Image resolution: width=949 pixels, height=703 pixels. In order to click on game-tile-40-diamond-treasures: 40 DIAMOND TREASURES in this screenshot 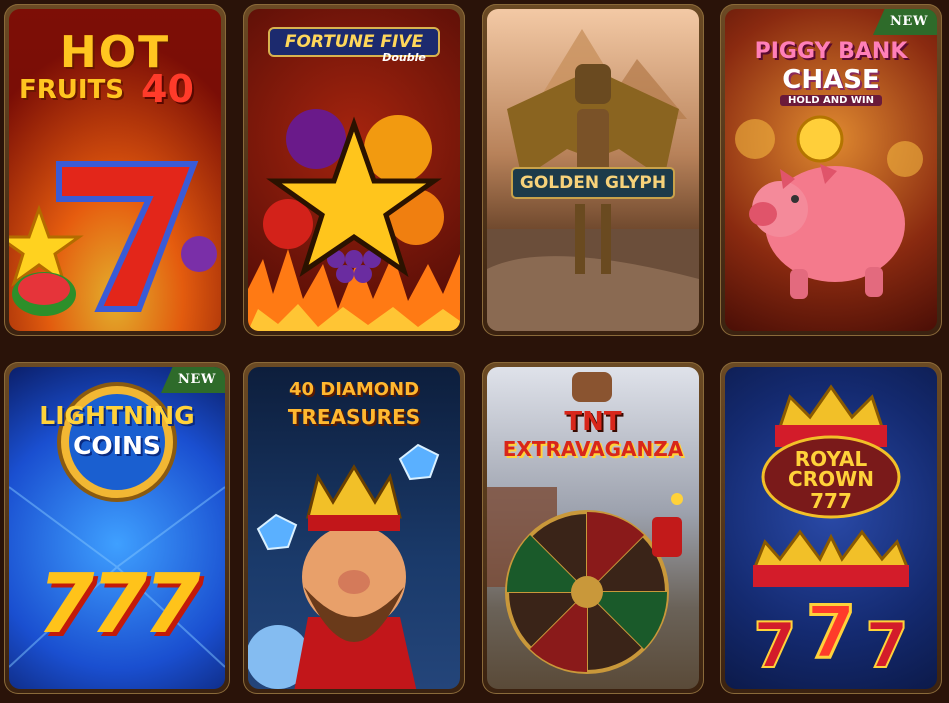, I will do `click(354, 528)`.